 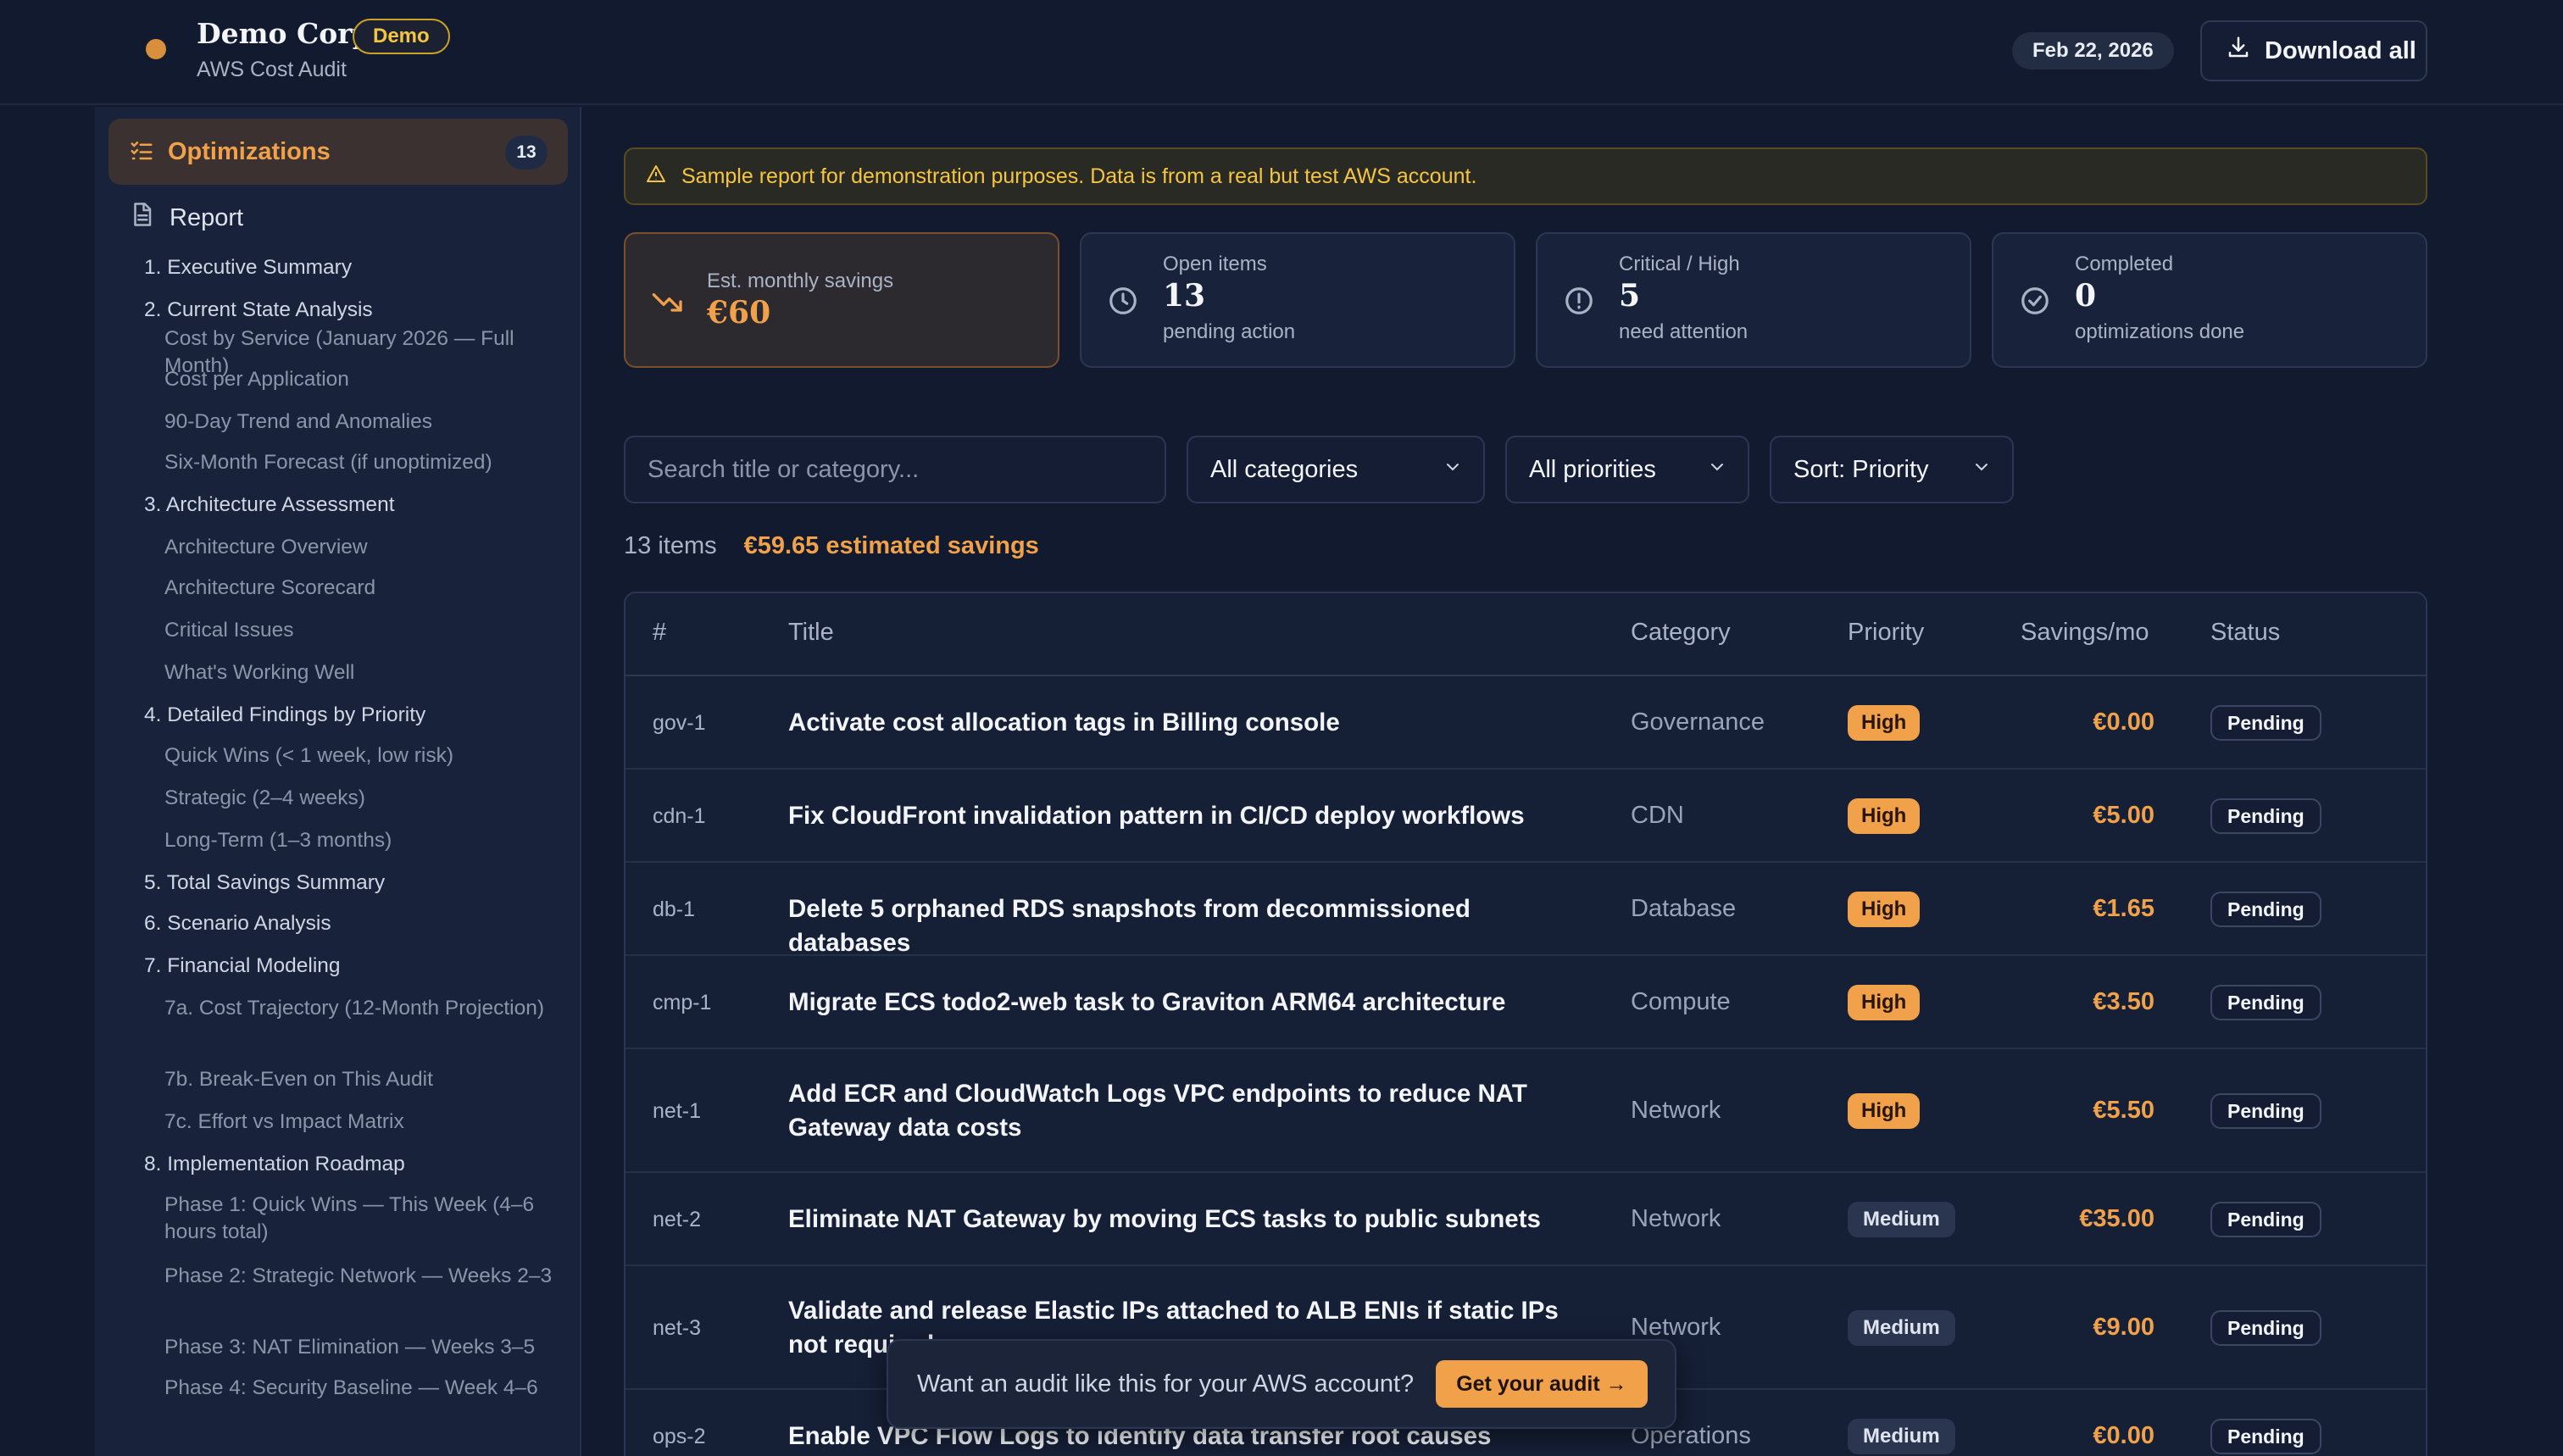 What do you see at coordinates (359, 756) in the screenshot?
I see `toc-subsection-link: Quick Wins (< 1 week, low risk)` at bounding box center [359, 756].